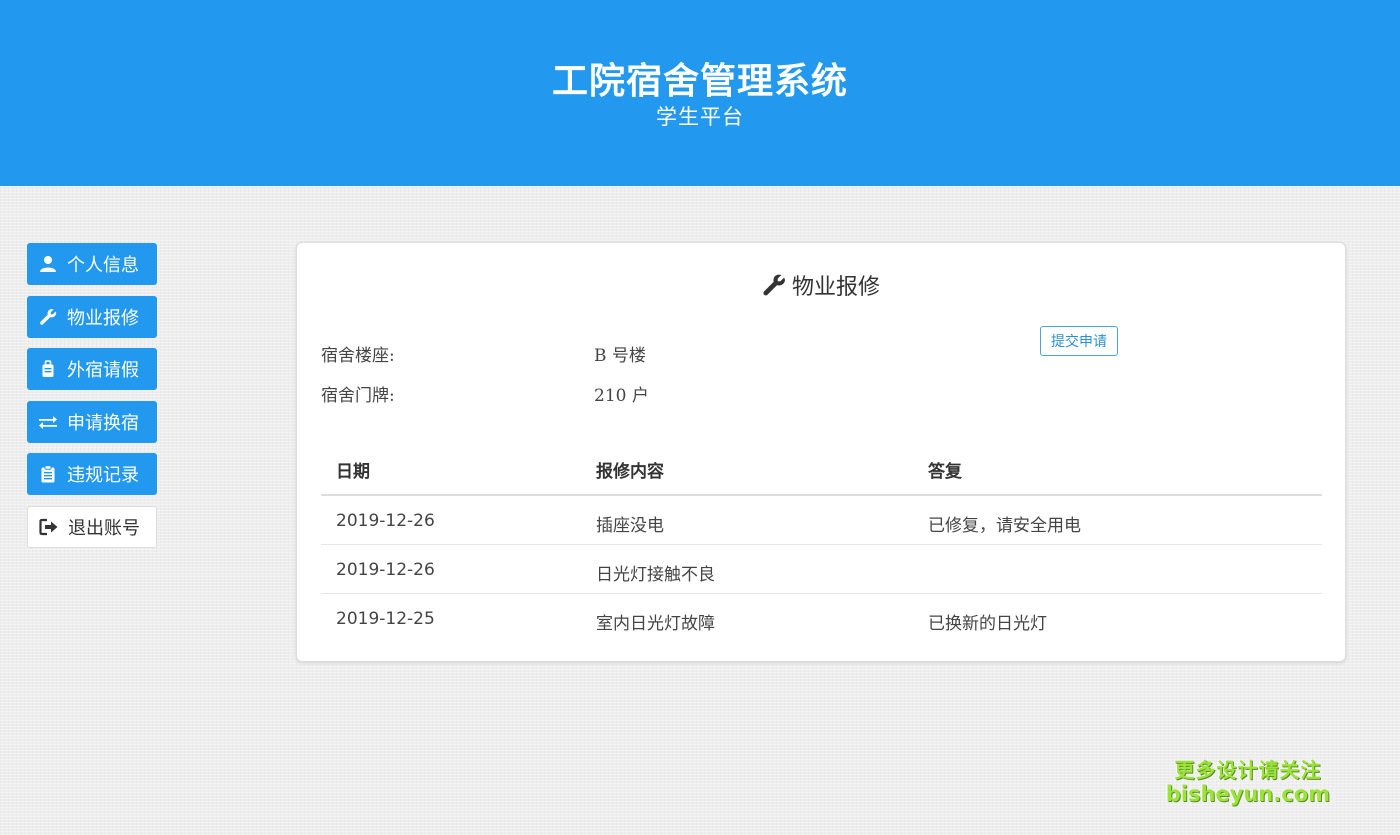 Image resolution: width=1400 pixels, height=835 pixels. I want to click on app-title: 工院宿舍管理系统, so click(699, 81).